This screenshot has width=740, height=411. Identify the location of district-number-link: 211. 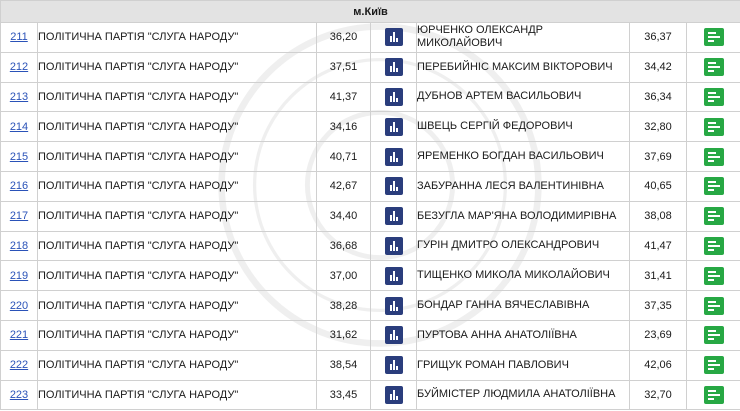
(19, 37).